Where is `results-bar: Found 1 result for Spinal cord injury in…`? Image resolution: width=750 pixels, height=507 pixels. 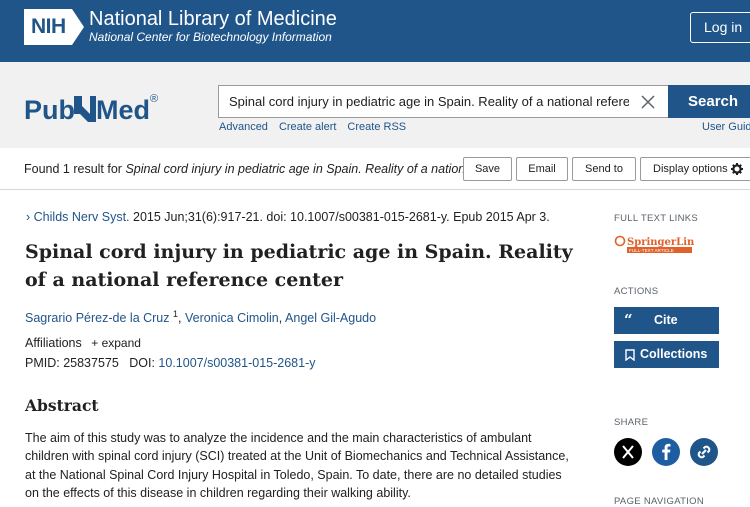 results-bar: Found 1 result for Spinal cord injury in… is located at coordinates (375, 169).